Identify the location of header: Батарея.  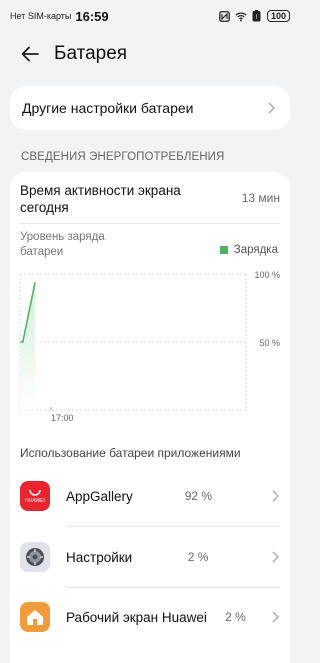
(150, 54).